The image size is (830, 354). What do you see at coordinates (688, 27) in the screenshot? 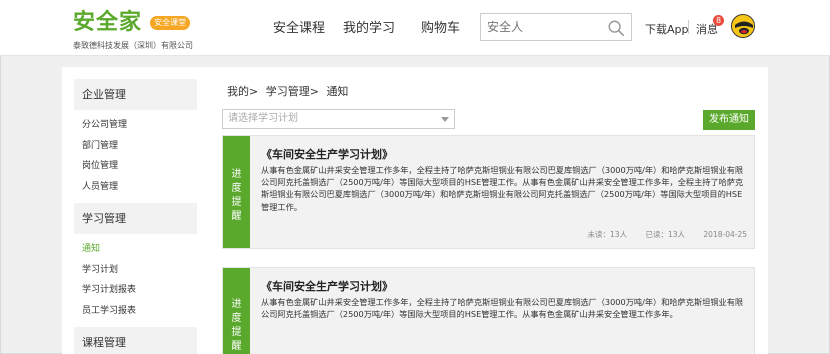
I see `header-divider` at bounding box center [688, 27].